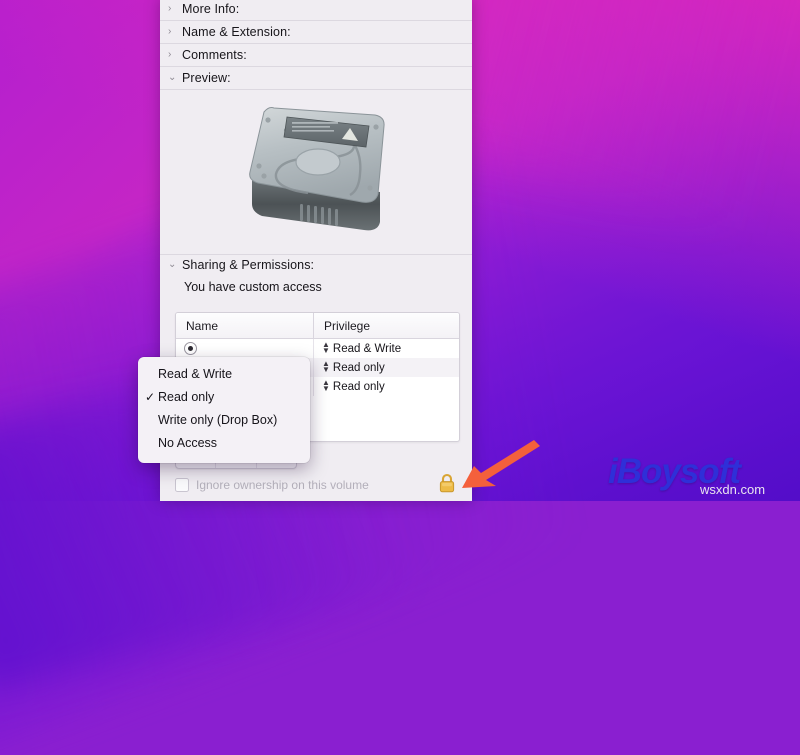 This screenshot has width=800, height=755. What do you see at coordinates (236, 32) in the screenshot?
I see `section-label: Name & Extension:` at bounding box center [236, 32].